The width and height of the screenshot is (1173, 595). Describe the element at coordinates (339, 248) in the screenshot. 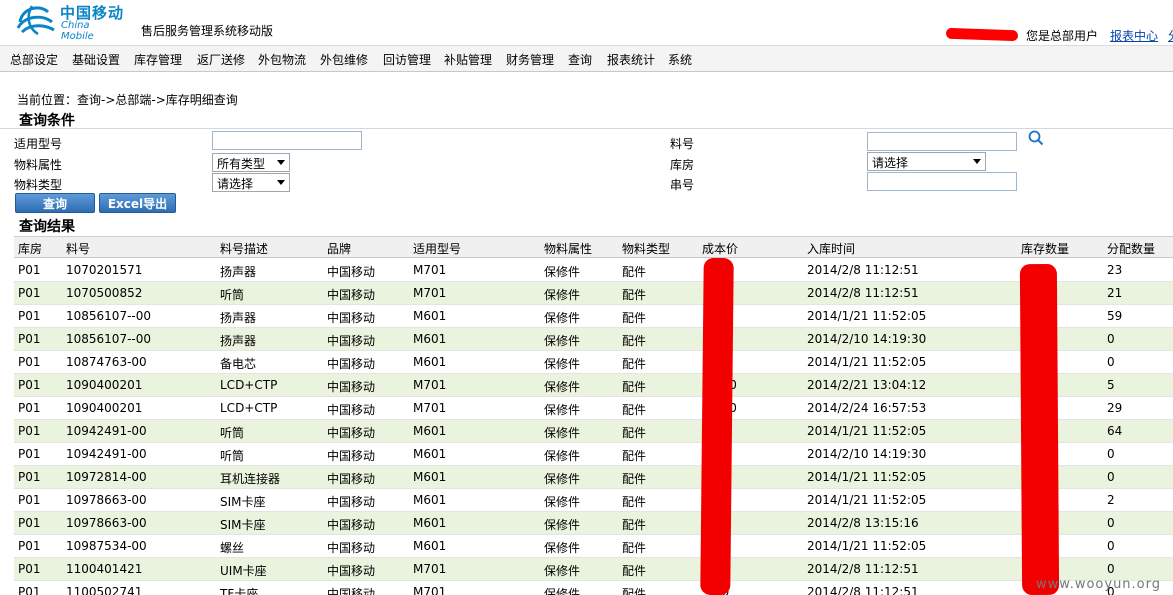

I see `column-header: 品牌` at that location.